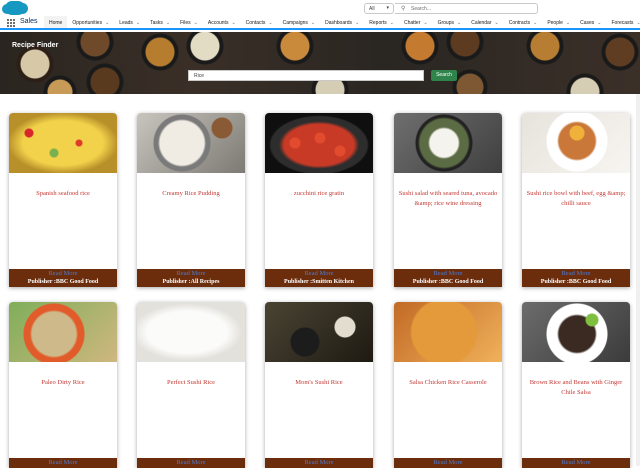 The height and width of the screenshot is (468, 640). I want to click on nav-tab-opportunities: Opportunities ⌄, so click(90, 23).